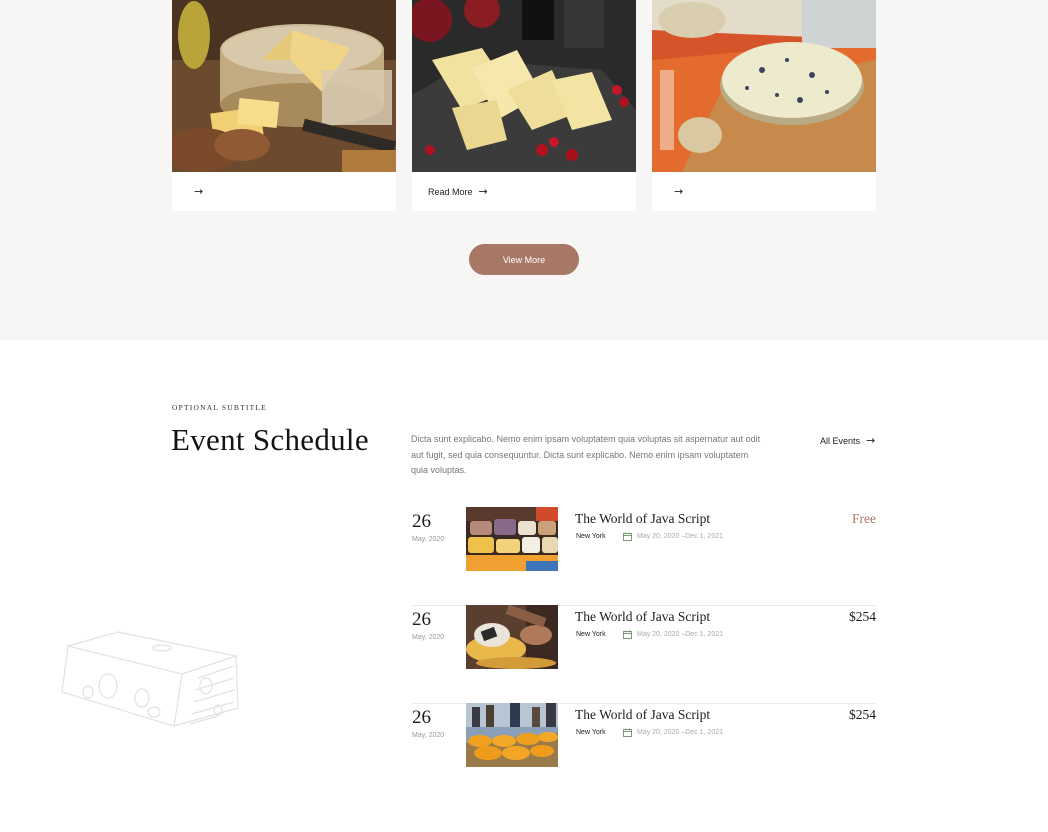 This screenshot has width=1048, height=832. I want to click on card-footer: Read More →, so click(524, 191).